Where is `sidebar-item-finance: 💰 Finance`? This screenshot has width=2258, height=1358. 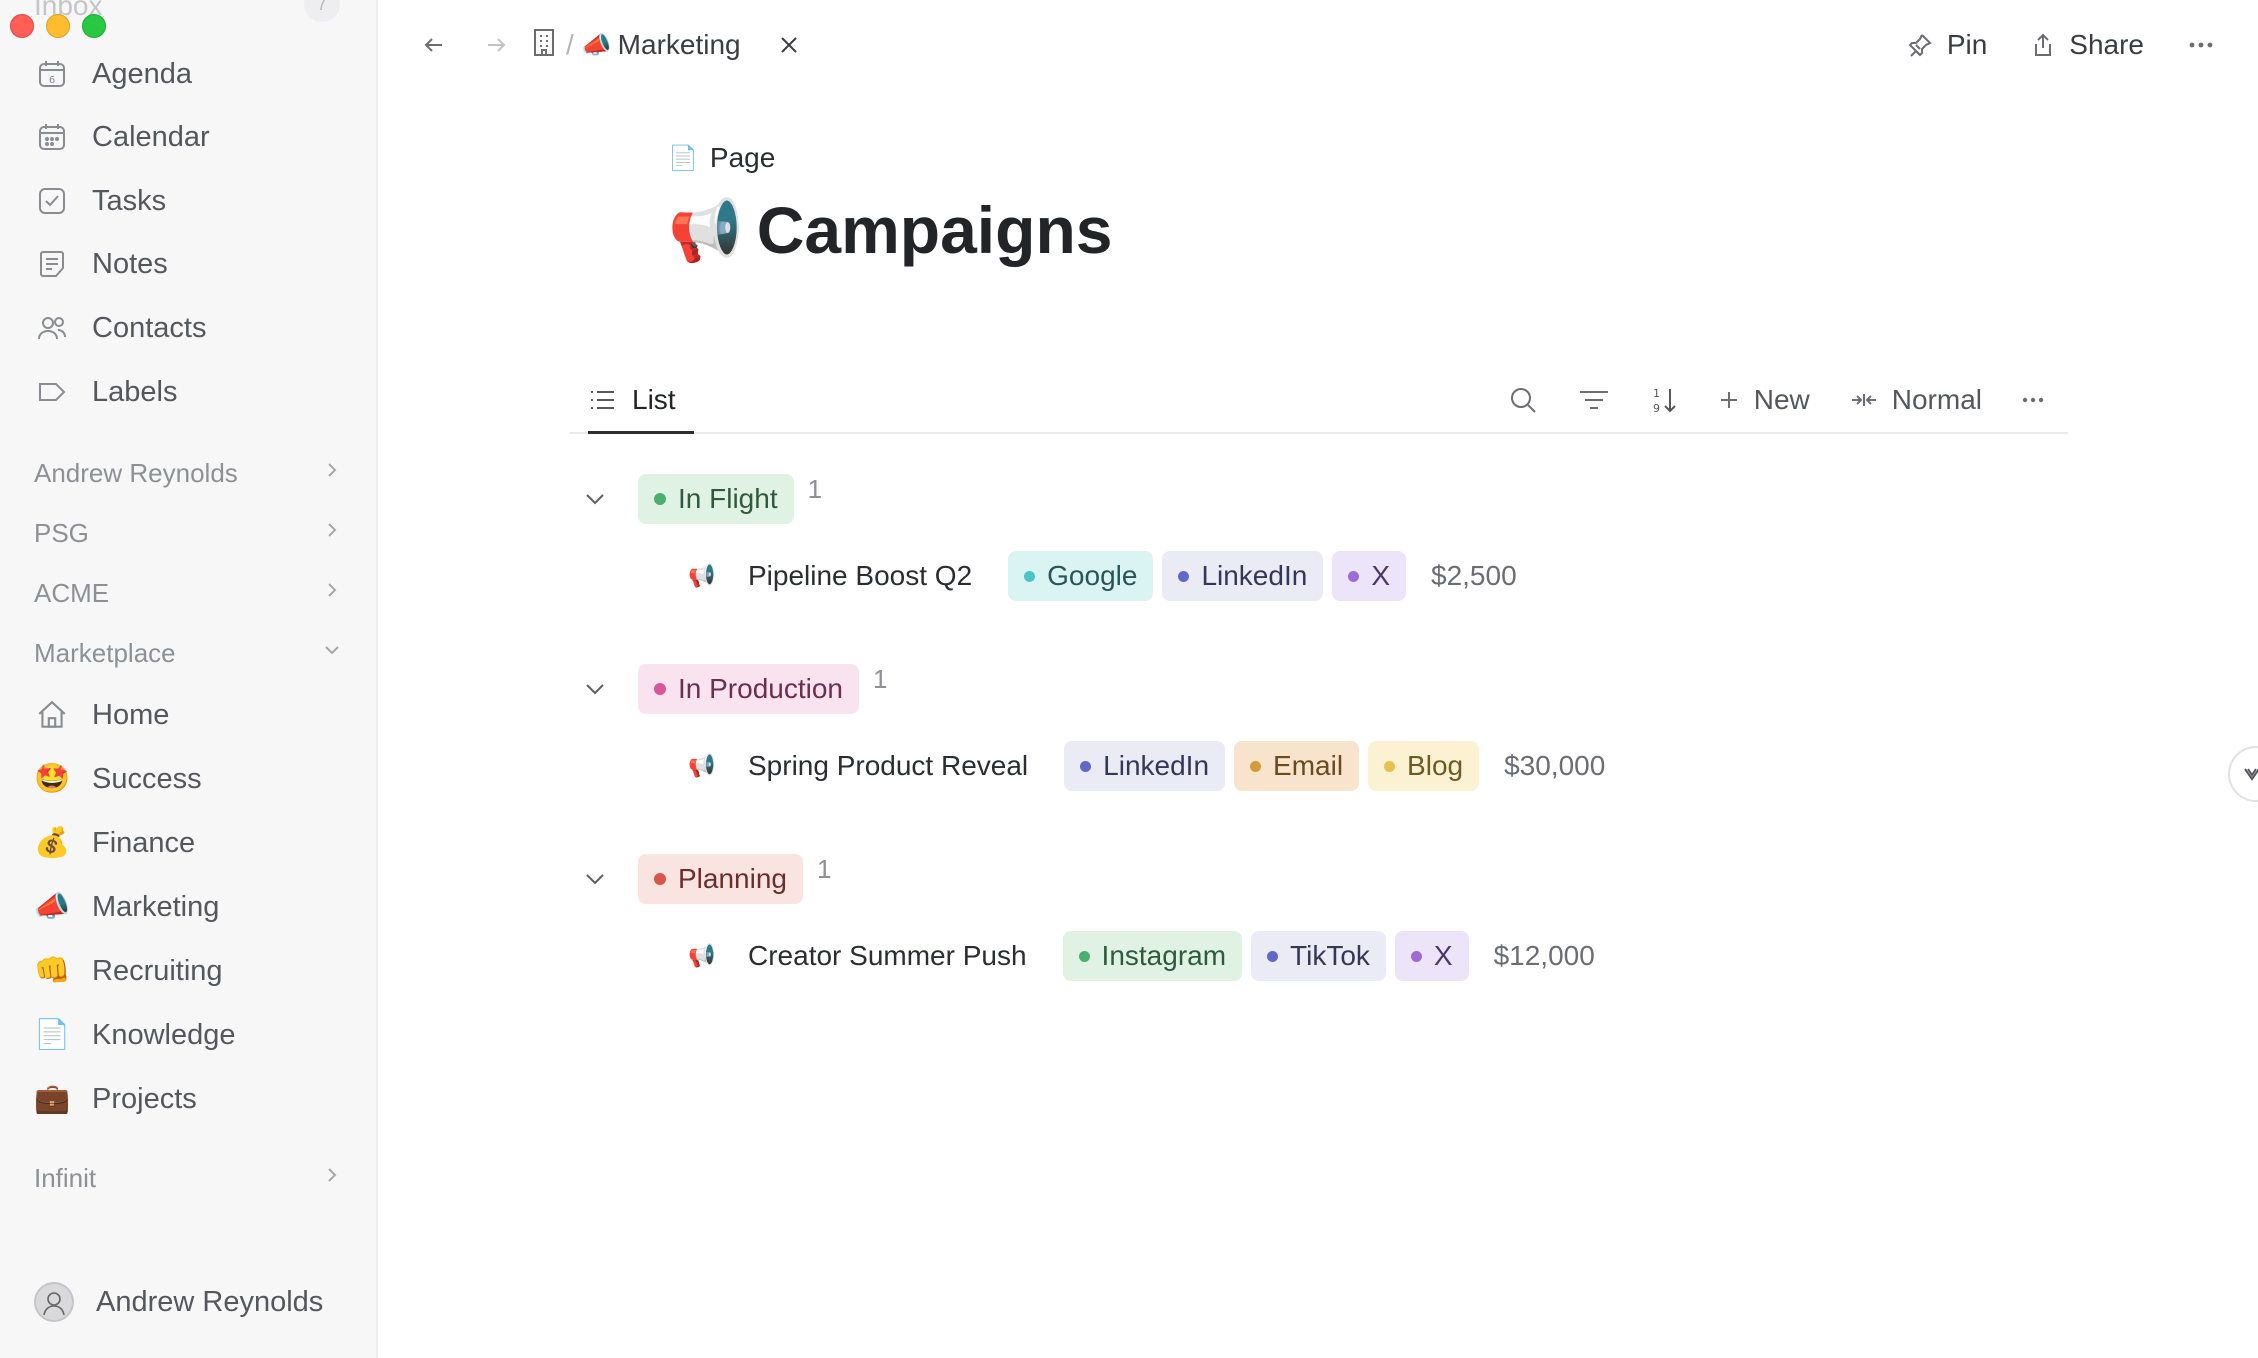 sidebar-item-finance: 💰 Finance is located at coordinates (114, 843).